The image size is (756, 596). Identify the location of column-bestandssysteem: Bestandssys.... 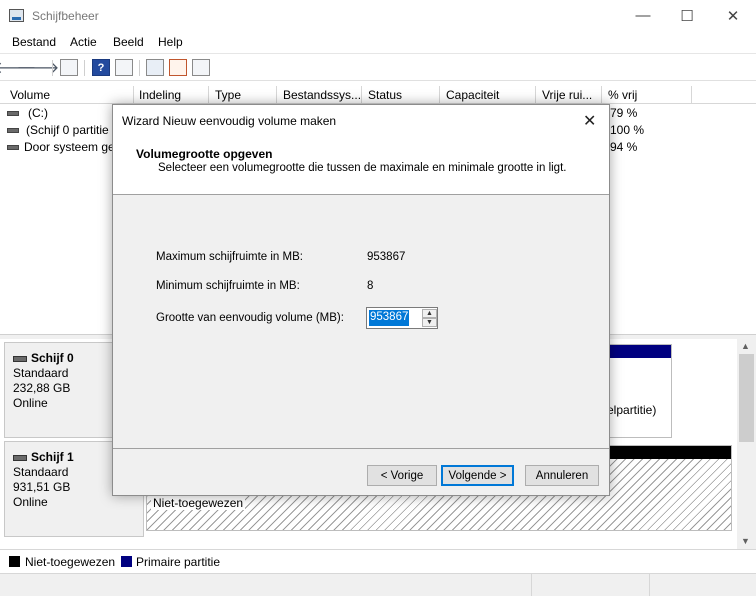
(319, 95).